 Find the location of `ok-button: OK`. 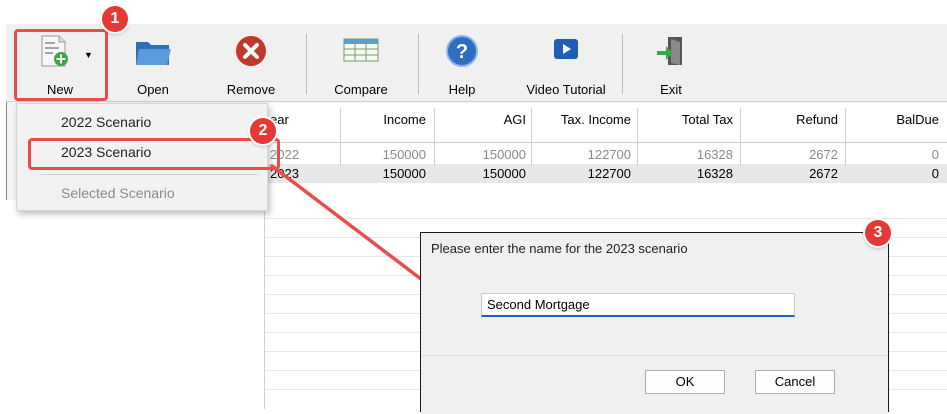

ok-button: OK is located at coordinates (685, 382).